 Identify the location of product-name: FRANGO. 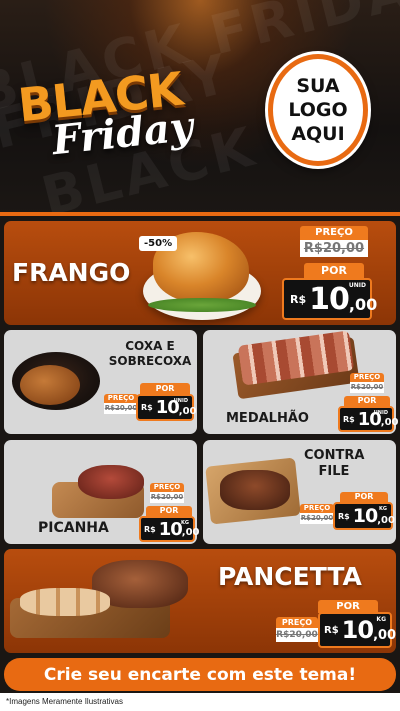
(71, 272).